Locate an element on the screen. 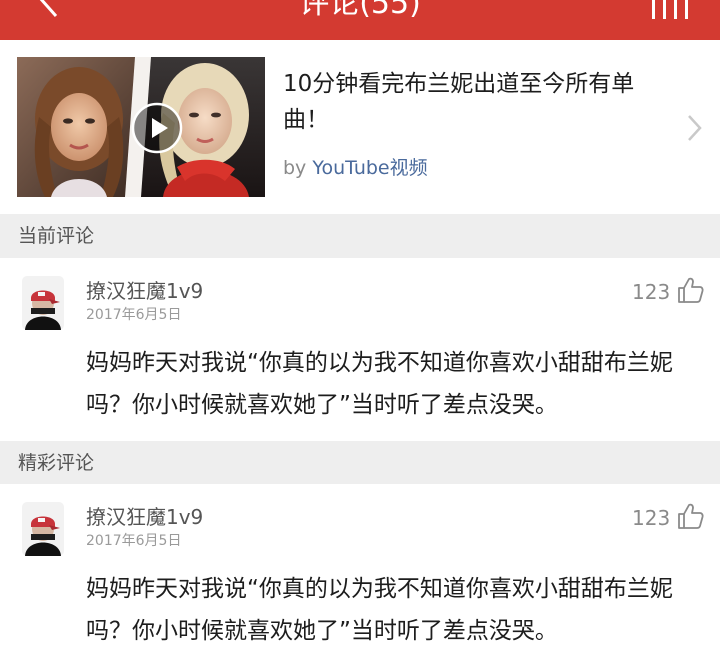 The height and width of the screenshot is (667, 720). page-title: 评论(55) is located at coordinates (360, 10).